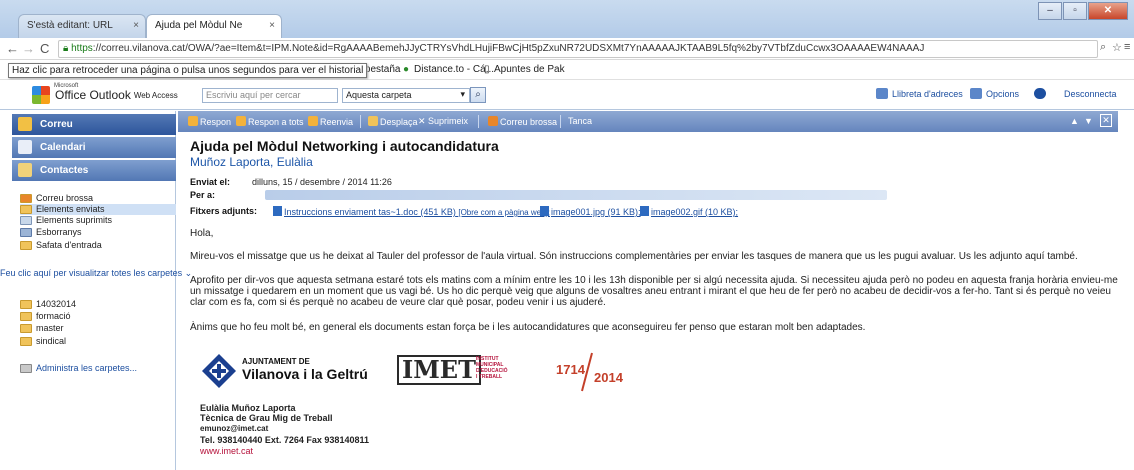  Describe the element at coordinates (1090, 94) in the screenshot. I see `logout-link: Desconnecta` at that location.